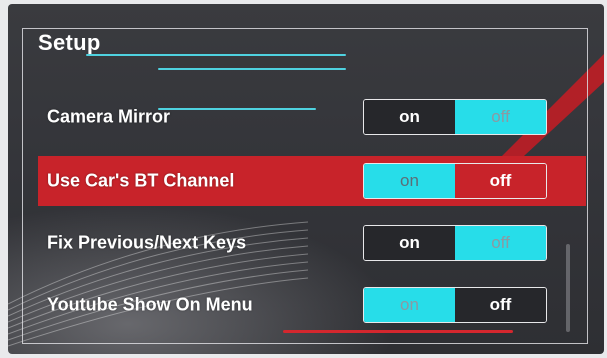 The image size is (607, 358). What do you see at coordinates (311, 117) in the screenshot?
I see `setting-row-camera-mirror: Camera Mirror on off` at bounding box center [311, 117].